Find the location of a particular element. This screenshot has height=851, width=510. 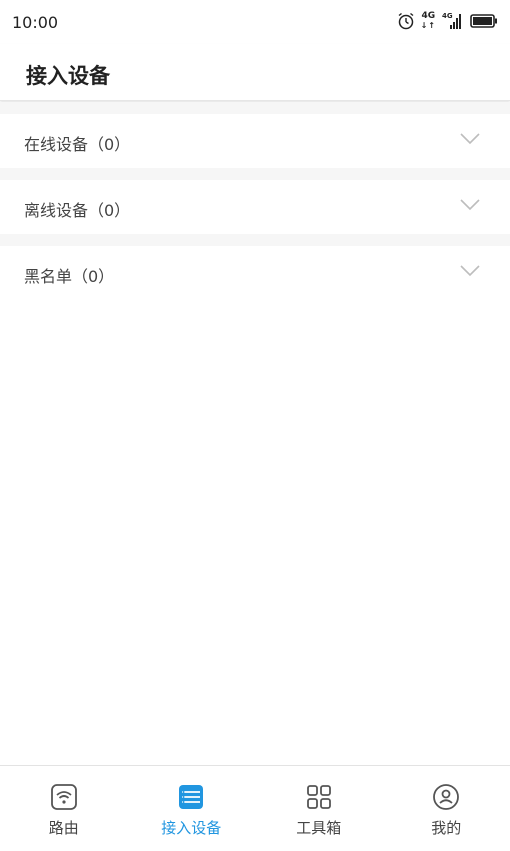

network-4g-icon: 4G ↓↑ is located at coordinates (428, 21).